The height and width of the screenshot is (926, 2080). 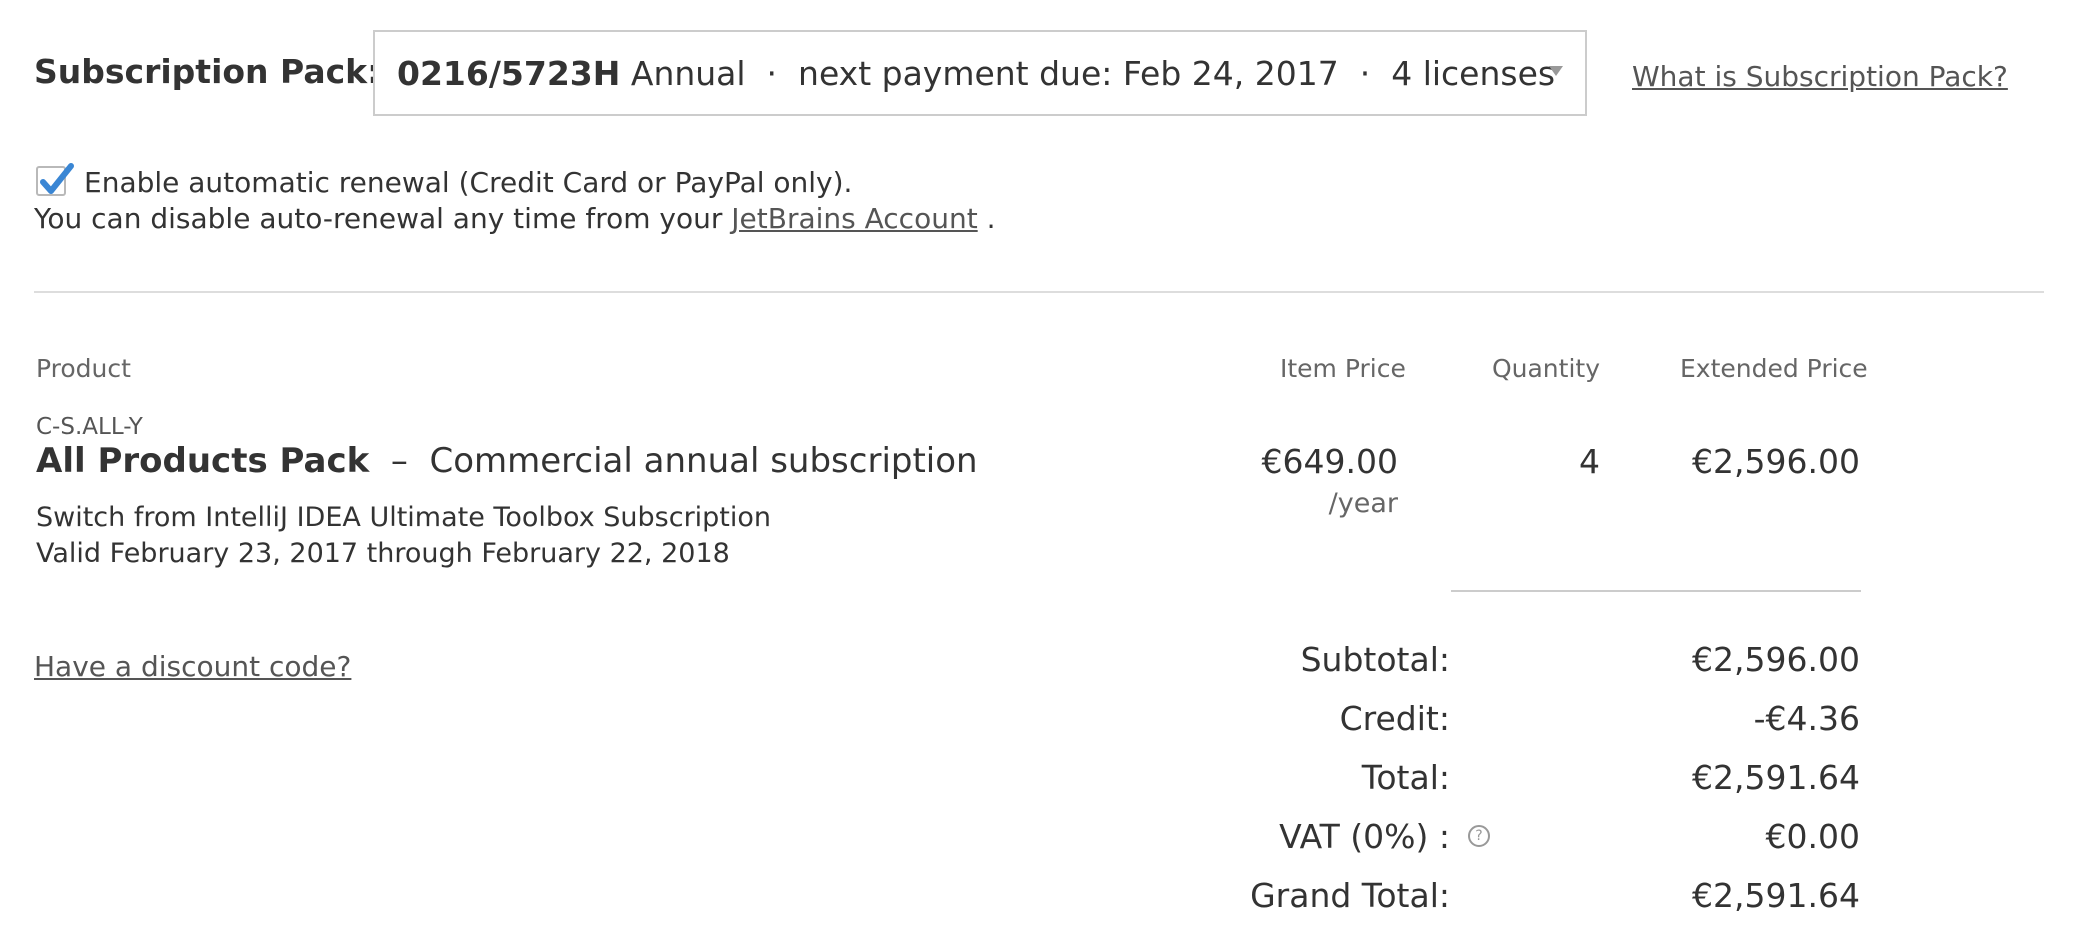 I want to click on subtotal-value: €2,596.00, so click(x=1776, y=659).